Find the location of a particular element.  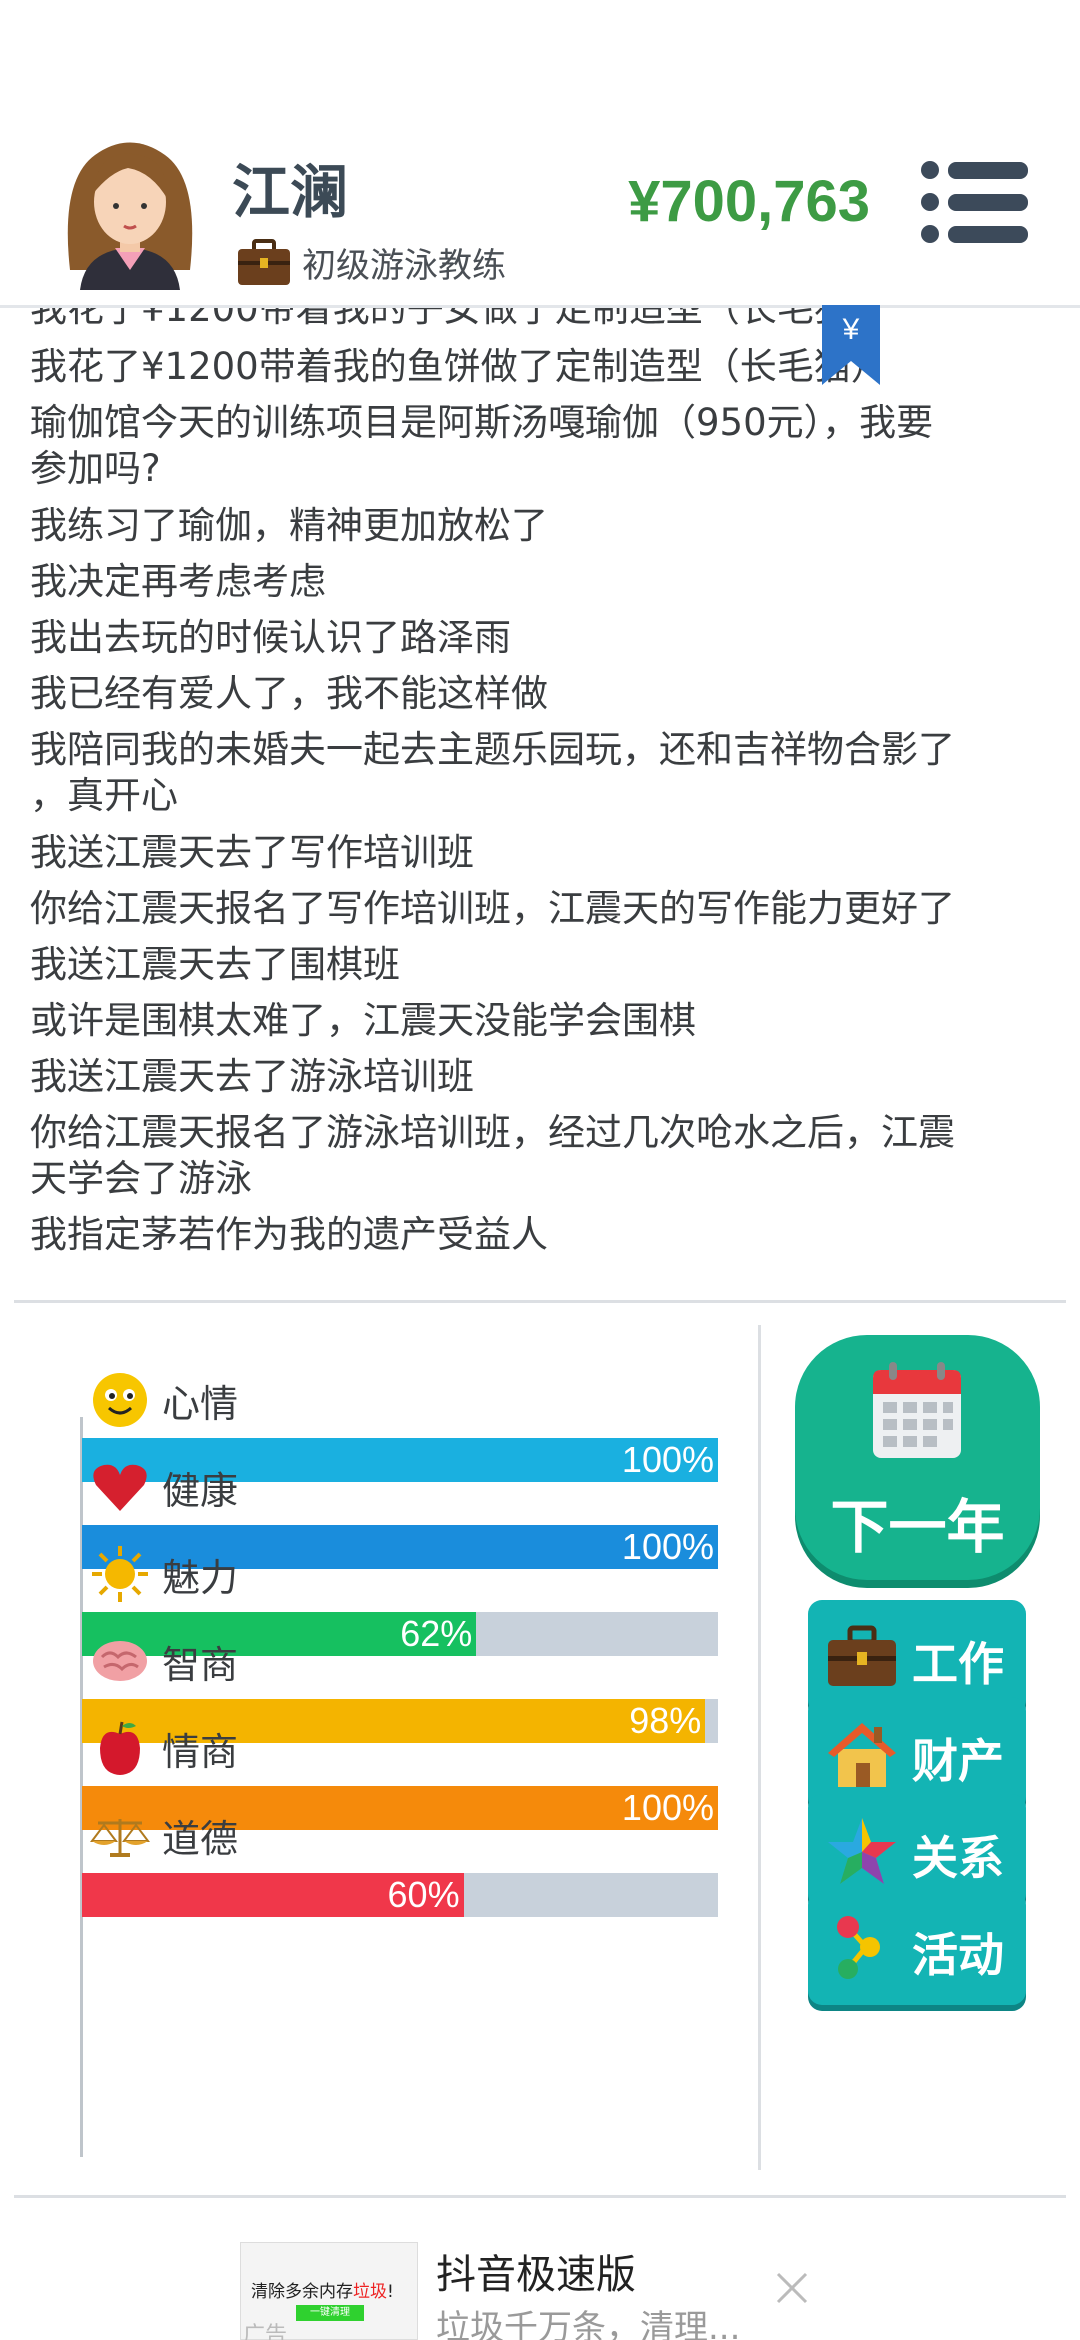

brain-icon is located at coordinates (120, 1661).